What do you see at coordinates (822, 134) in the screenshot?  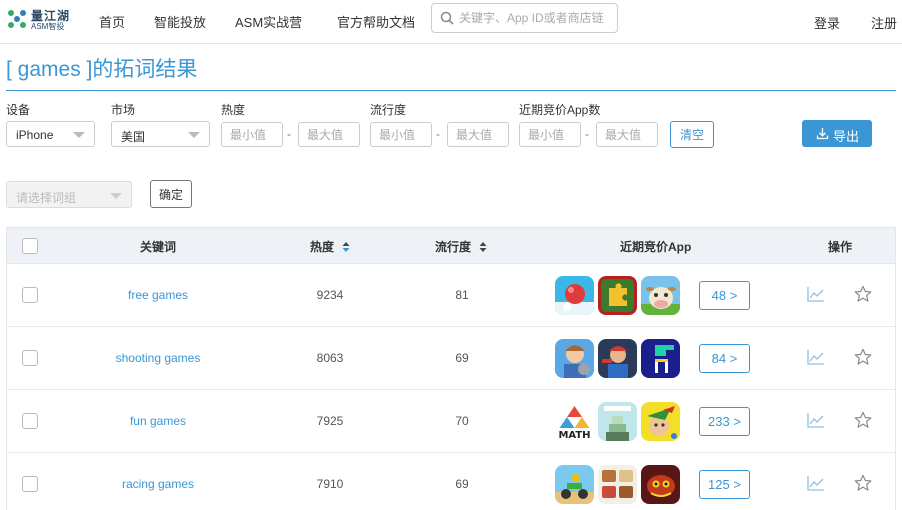 I see `download-icon` at bounding box center [822, 134].